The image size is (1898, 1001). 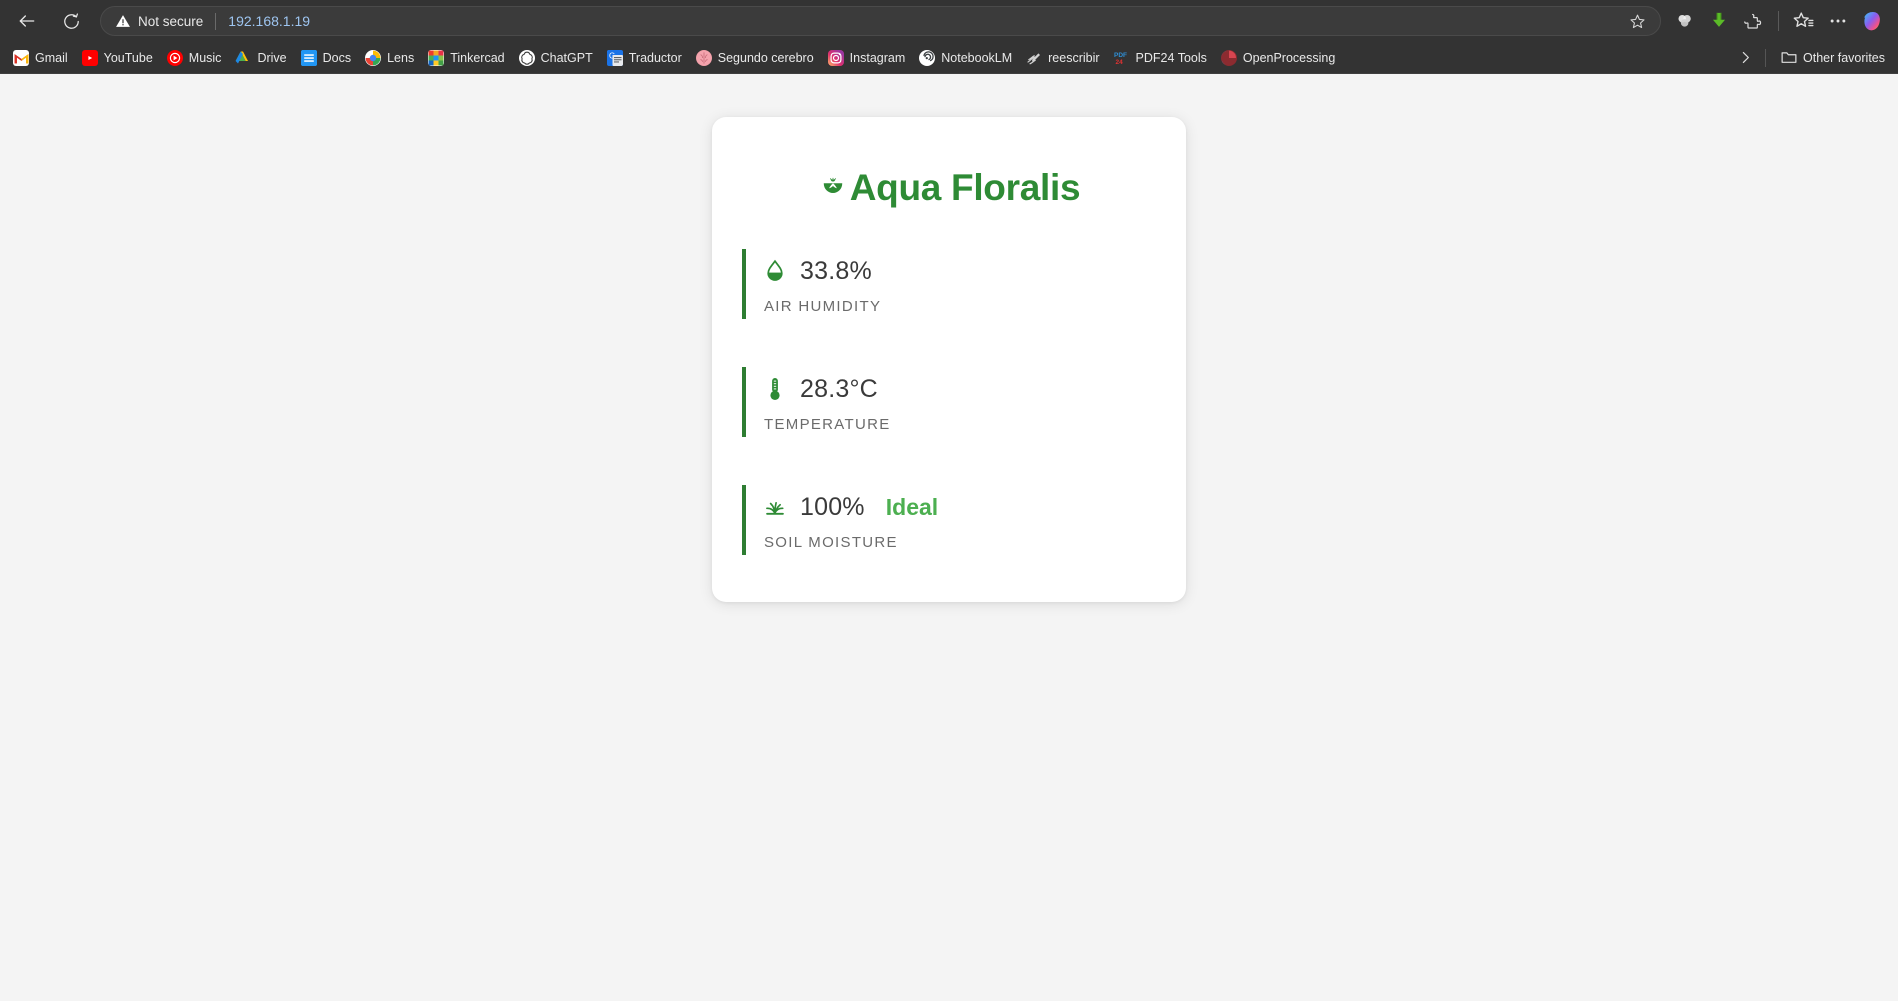 What do you see at coordinates (839, 388) in the screenshot?
I see `metric-value: 28.3°C` at bounding box center [839, 388].